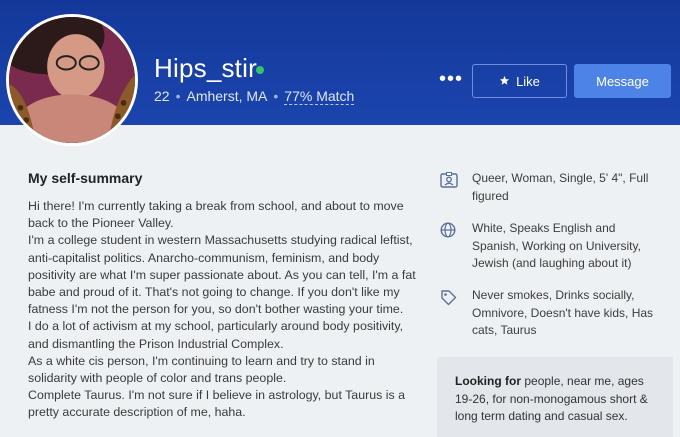 The height and width of the screenshot is (437, 680). Describe the element at coordinates (85, 178) in the screenshot. I see `self-summary-heading: My self-summary` at that location.